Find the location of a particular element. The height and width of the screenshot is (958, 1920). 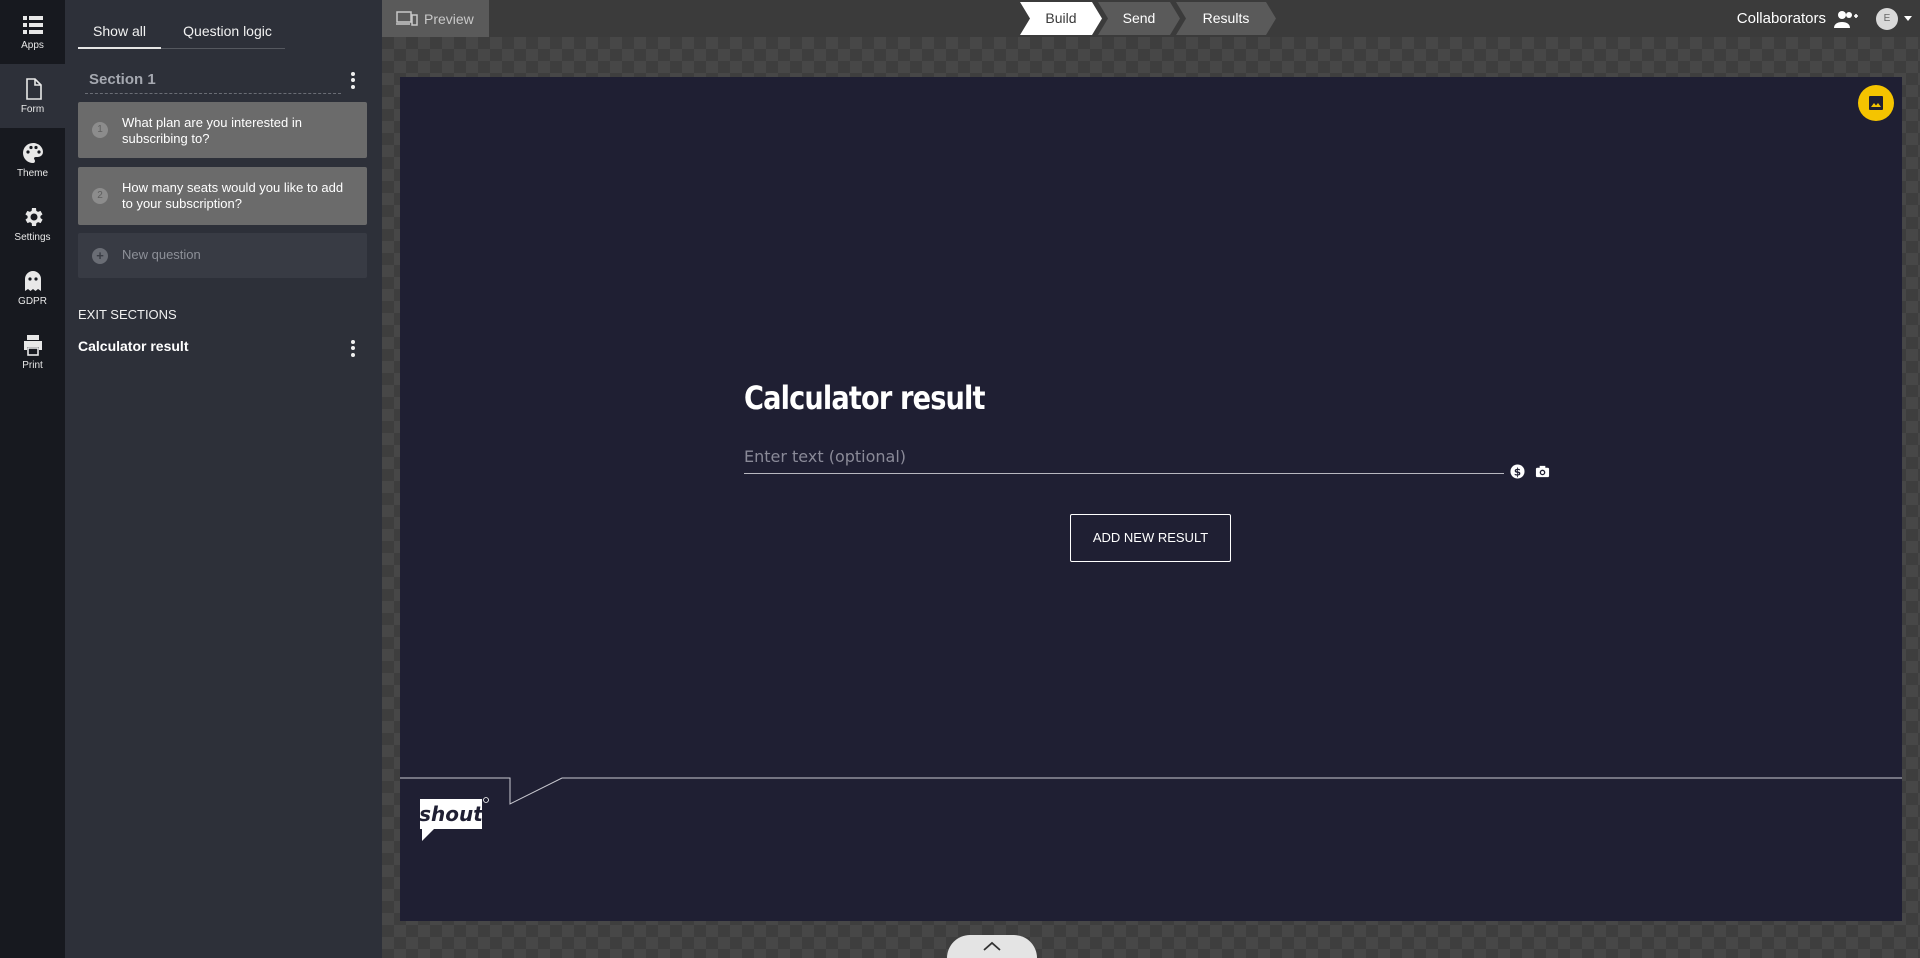

expand-panel-button is located at coordinates (992, 946).